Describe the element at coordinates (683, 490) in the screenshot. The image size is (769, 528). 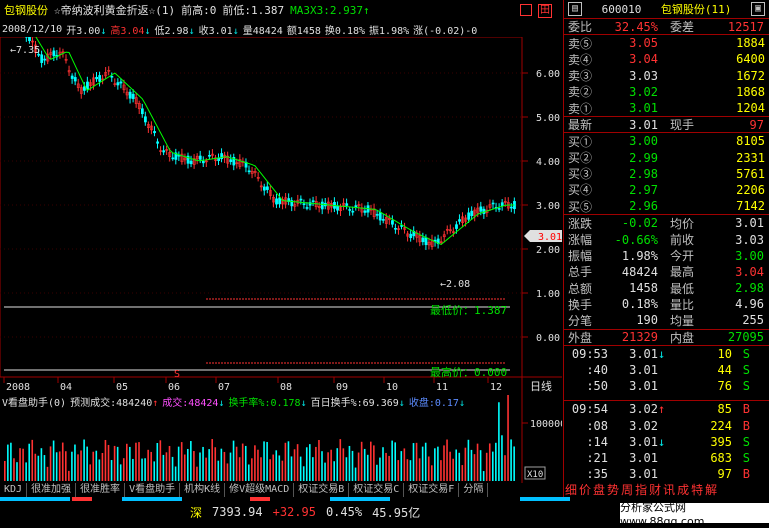
I see `panel-nav-item: 成` at that location.